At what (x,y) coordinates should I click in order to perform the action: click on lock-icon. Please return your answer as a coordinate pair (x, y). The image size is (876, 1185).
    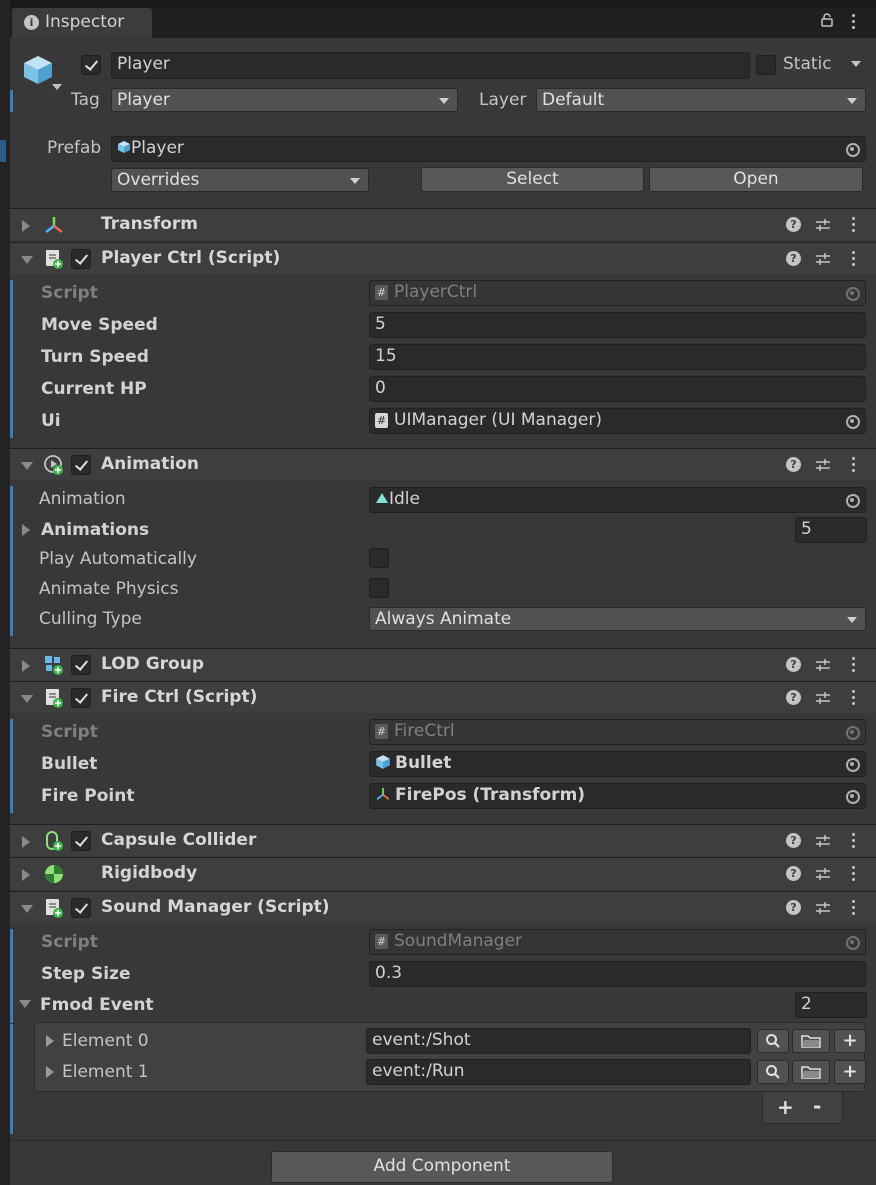
    Looking at the image, I should click on (827, 20).